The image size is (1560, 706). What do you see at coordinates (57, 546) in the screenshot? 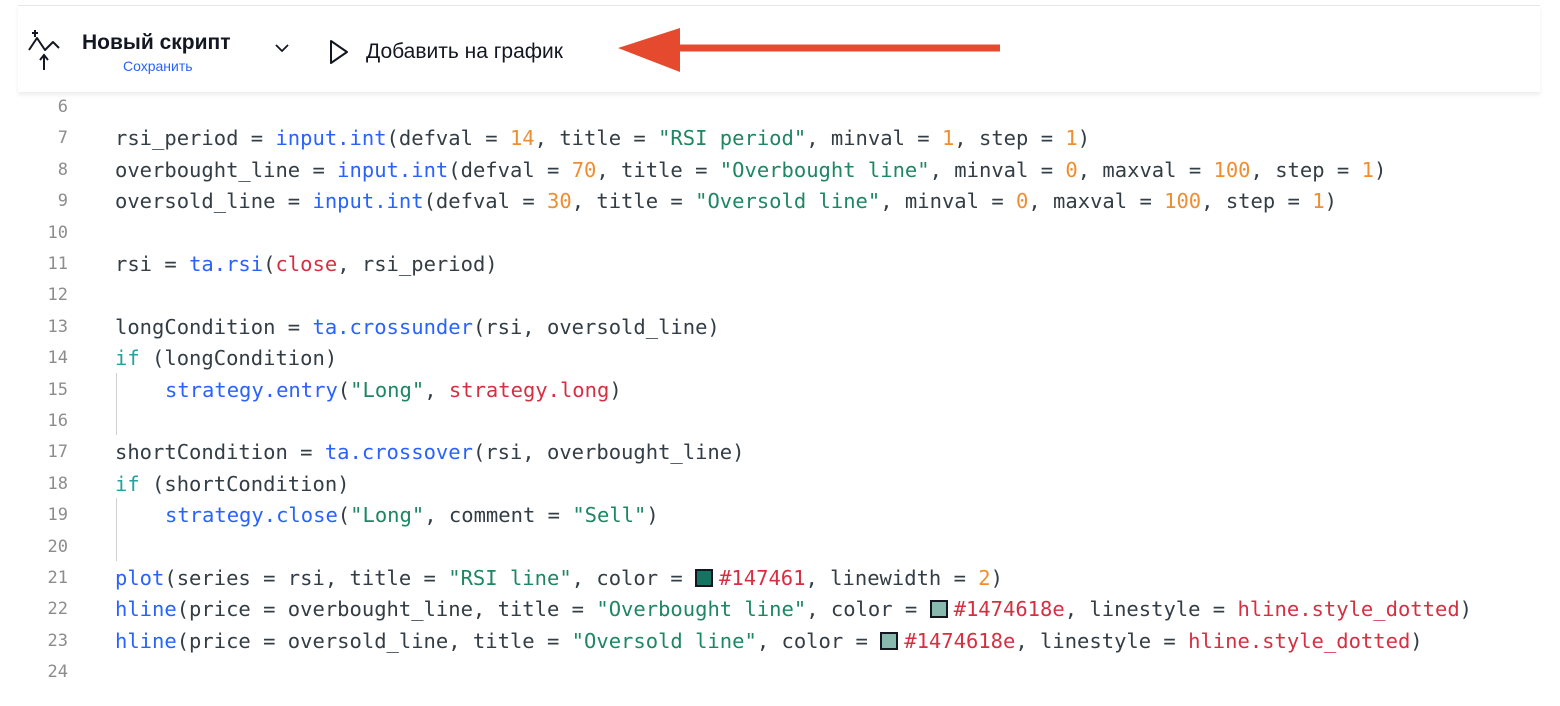
I see `line-number: 20` at bounding box center [57, 546].